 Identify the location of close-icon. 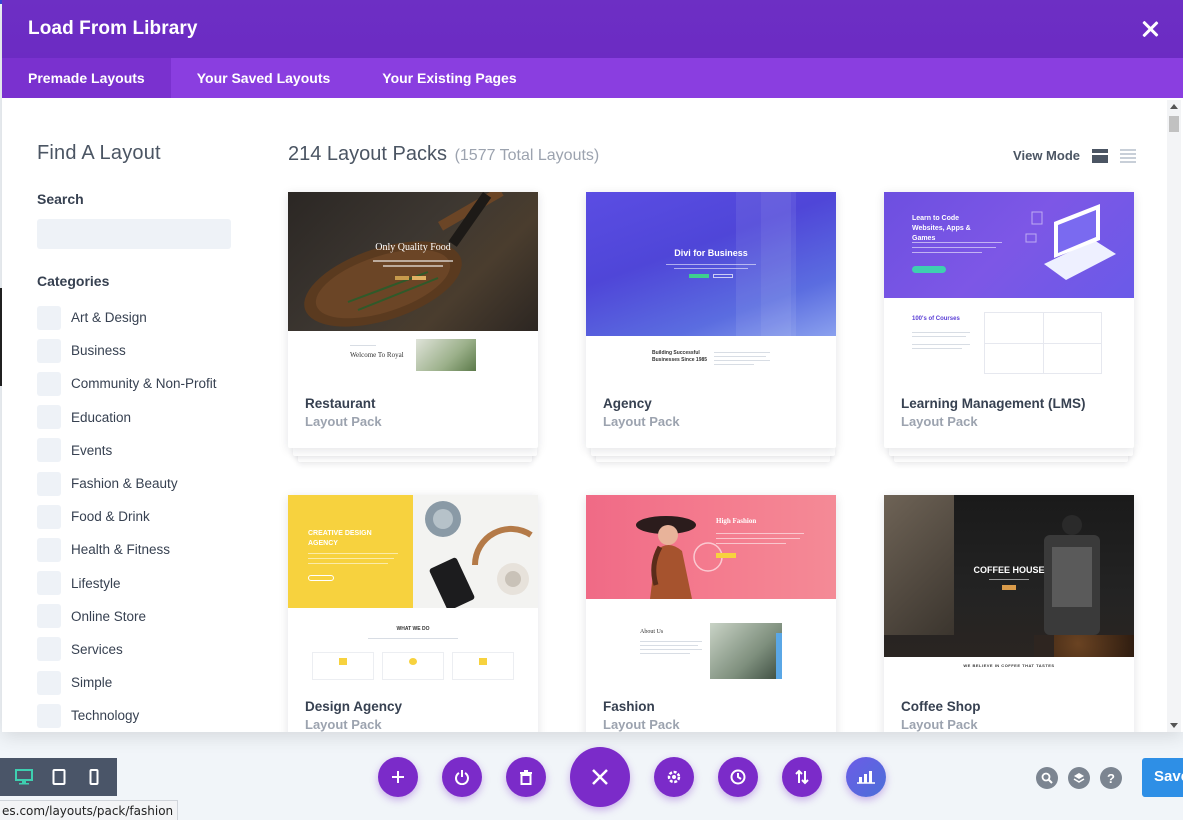
(1150, 29).